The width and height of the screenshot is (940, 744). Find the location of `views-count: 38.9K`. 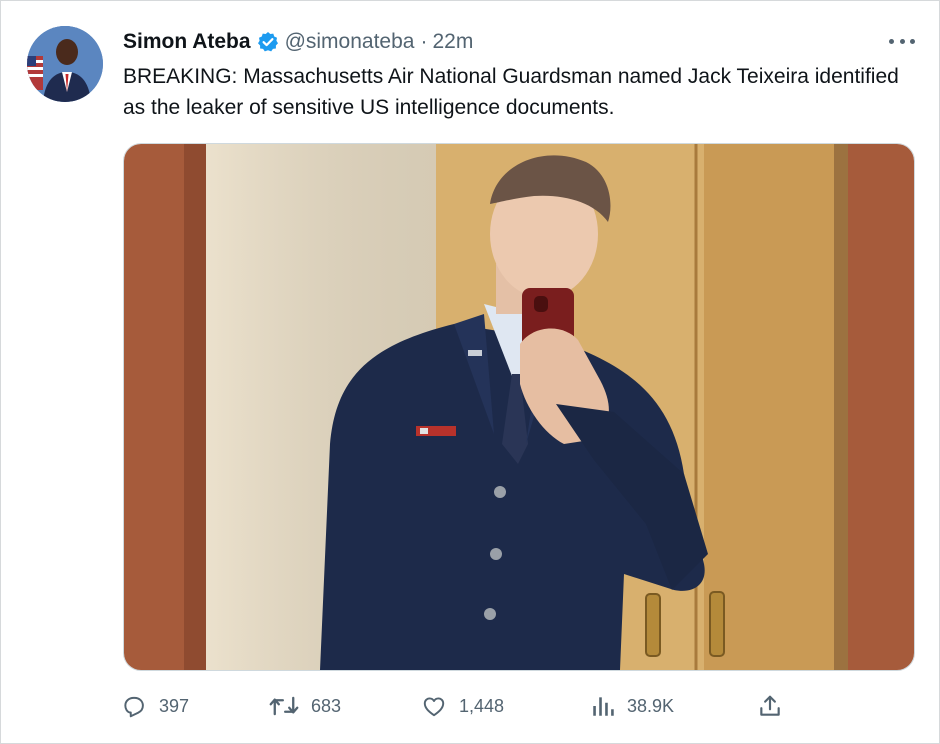

views-count: 38.9K is located at coordinates (651, 705).